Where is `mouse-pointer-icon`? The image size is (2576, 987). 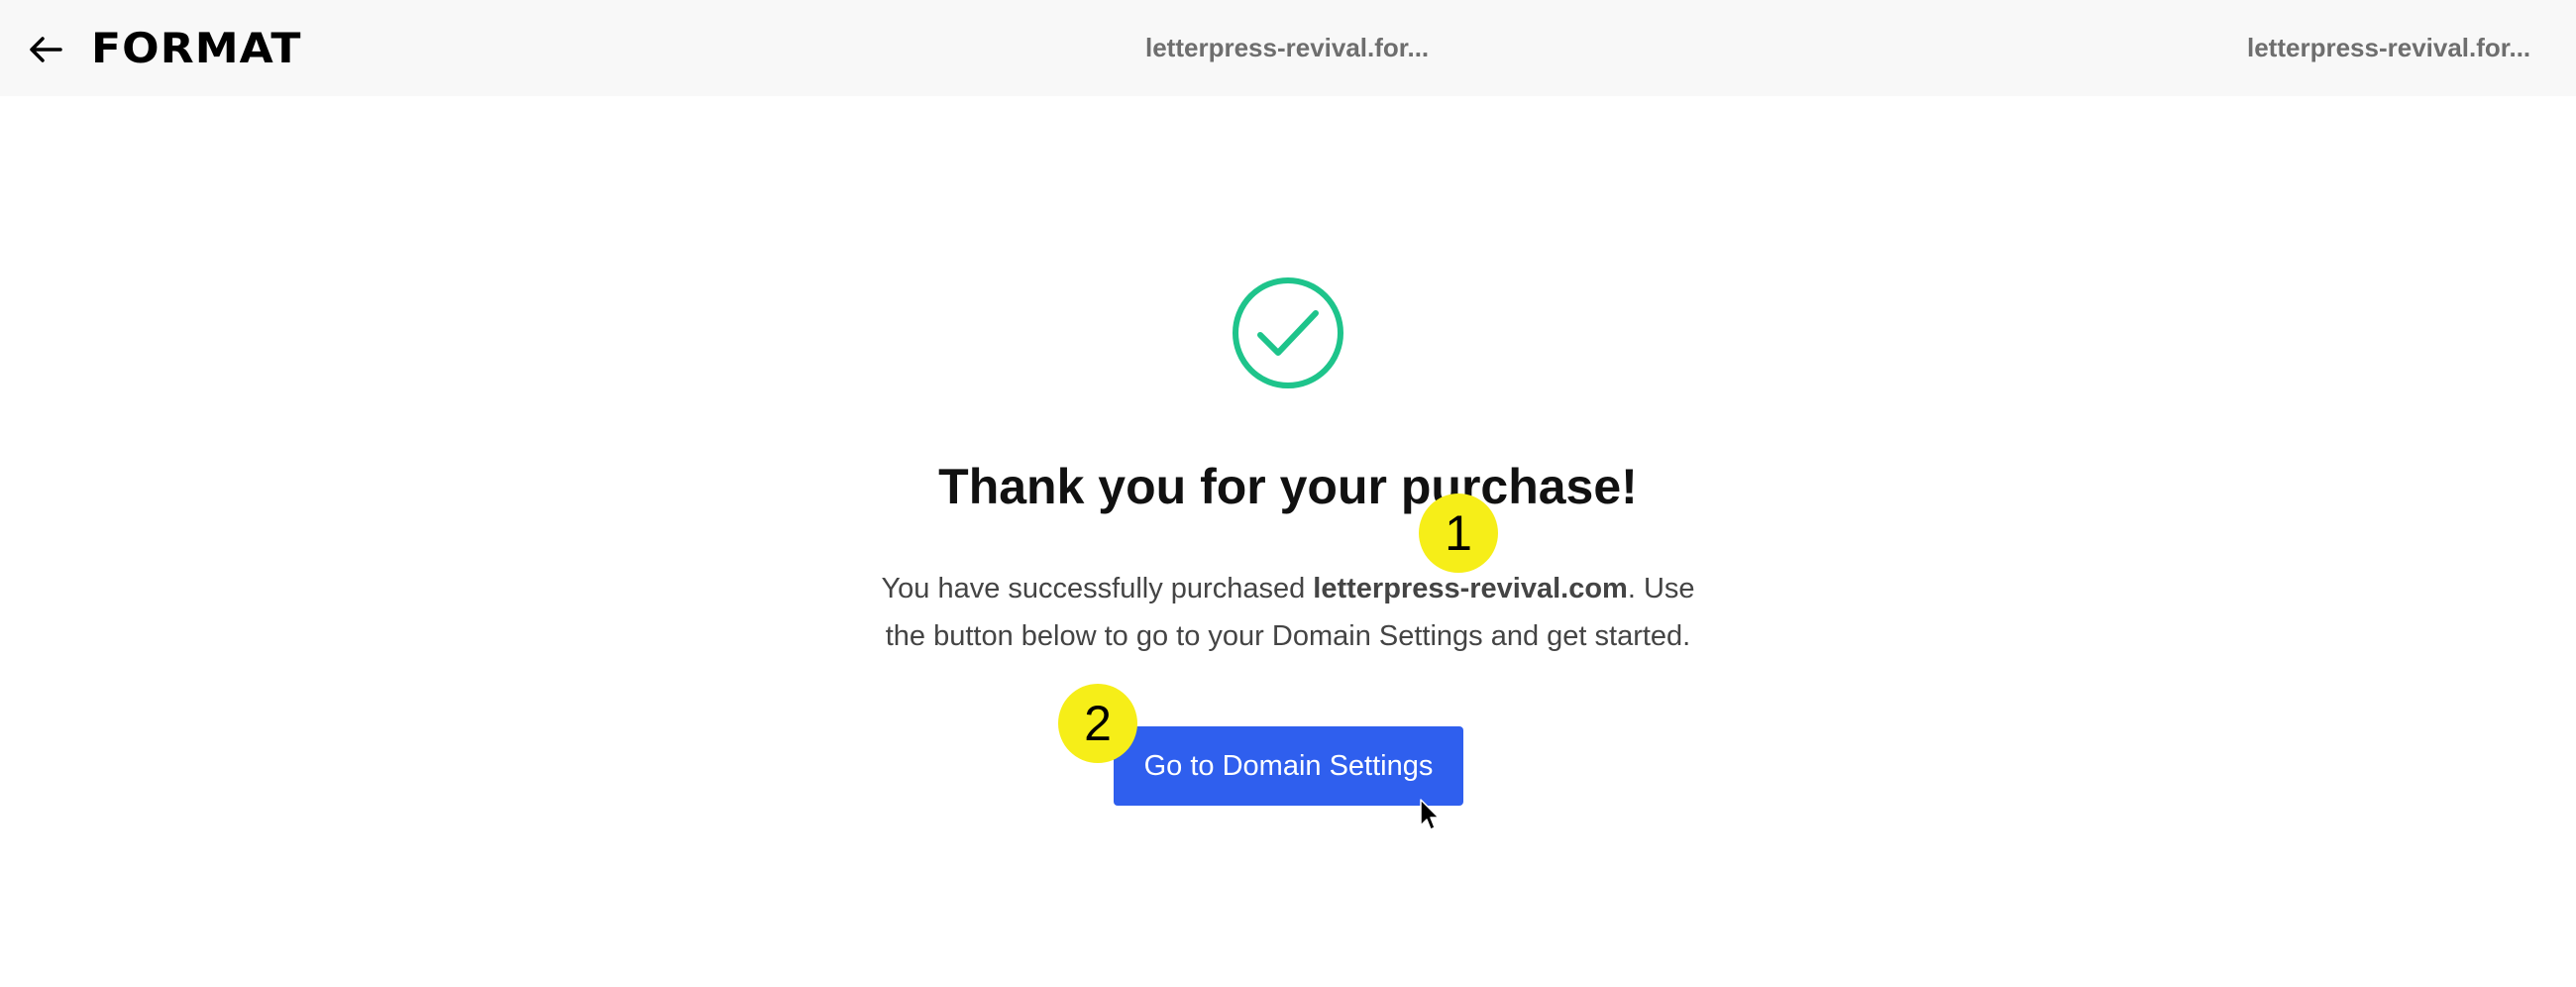
mouse-pointer-icon is located at coordinates (1430, 814).